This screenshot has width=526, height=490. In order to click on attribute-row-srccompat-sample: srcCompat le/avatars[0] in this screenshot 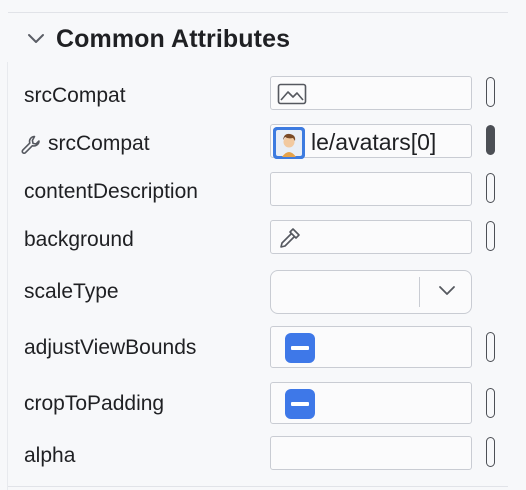, I will do `click(263, 144)`.